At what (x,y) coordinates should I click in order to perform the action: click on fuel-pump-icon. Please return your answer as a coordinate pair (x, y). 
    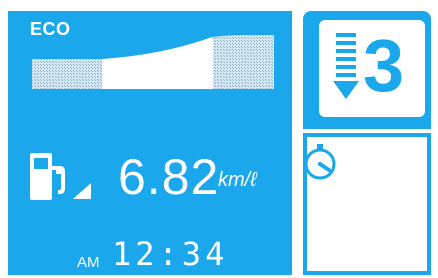
    Looking at the image, I should click on (47, 176).